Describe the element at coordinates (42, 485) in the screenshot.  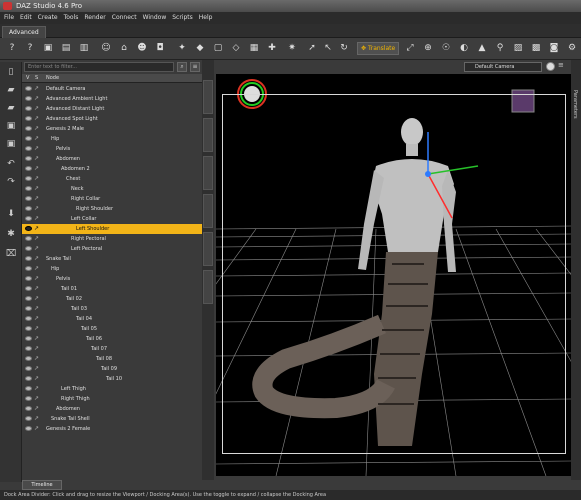
I see `tab-timeline: Timeline` at that location.